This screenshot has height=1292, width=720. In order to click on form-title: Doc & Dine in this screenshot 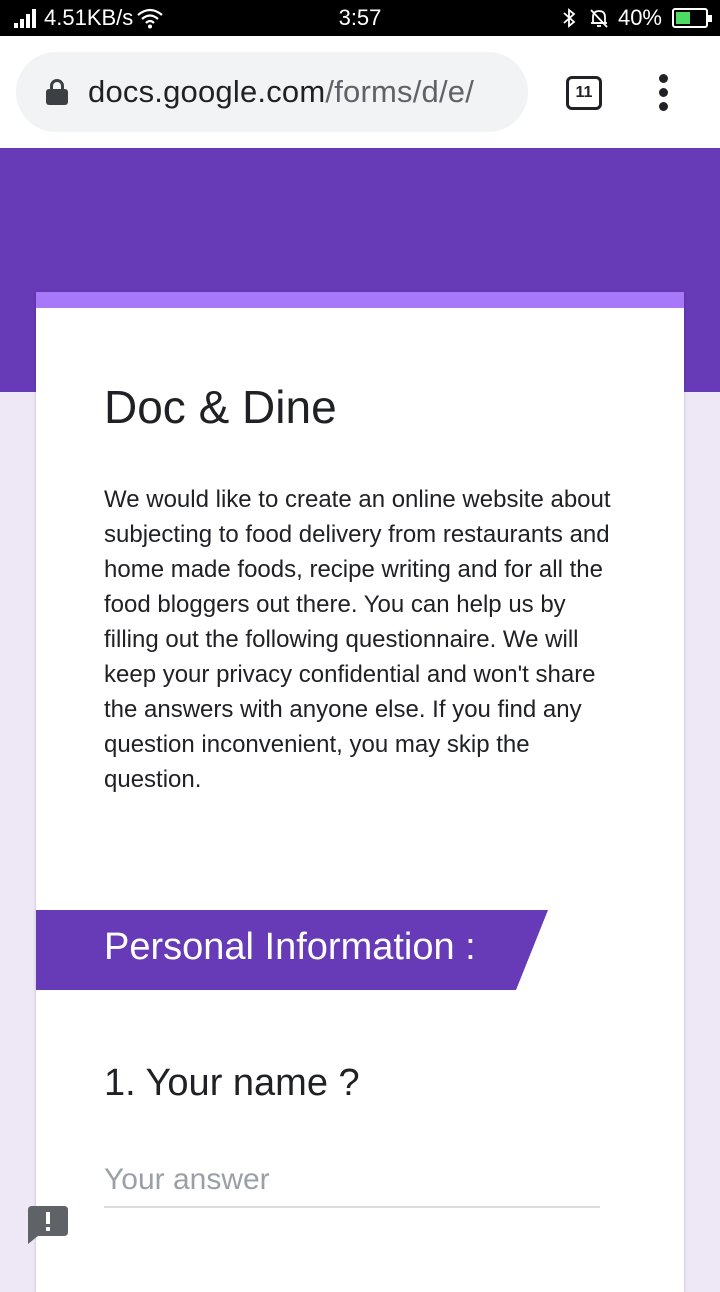, I will do `click(220, 407)`.